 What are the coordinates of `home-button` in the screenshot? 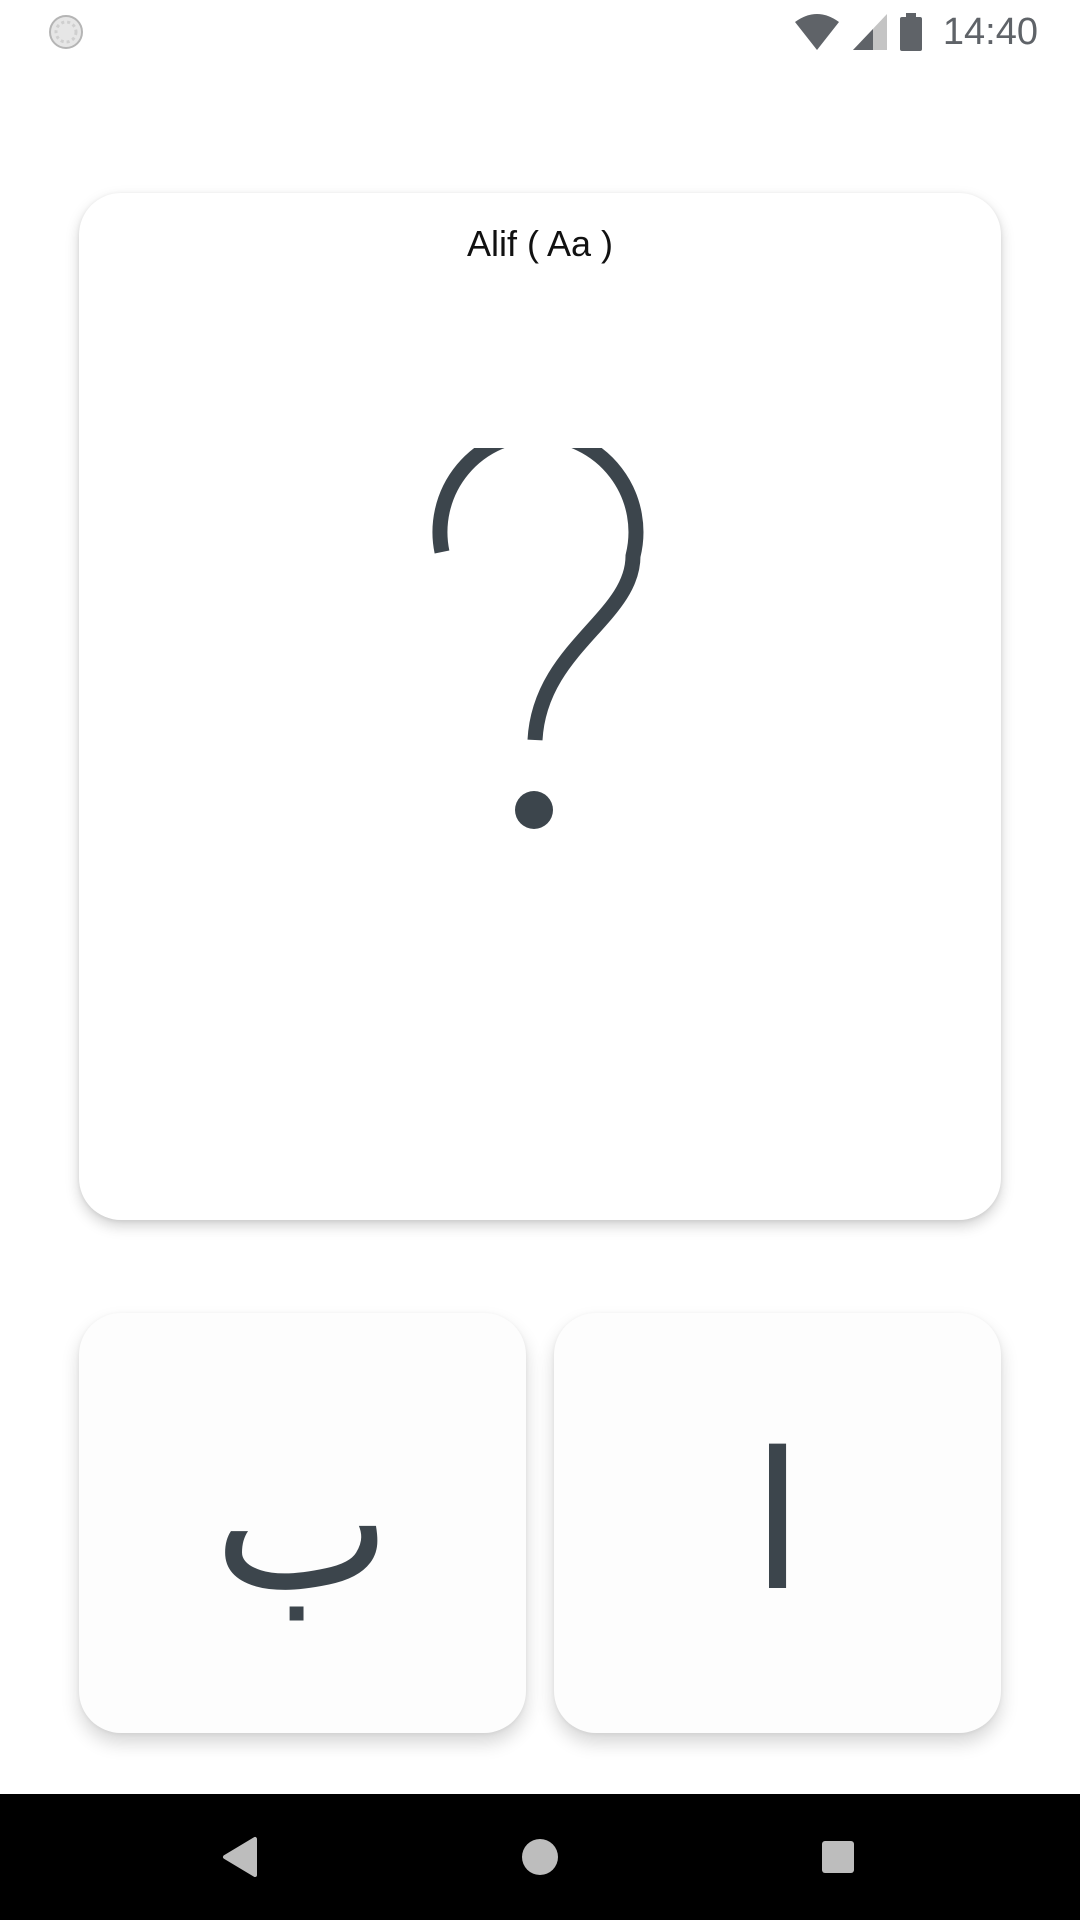 It's located at (540, 1857).